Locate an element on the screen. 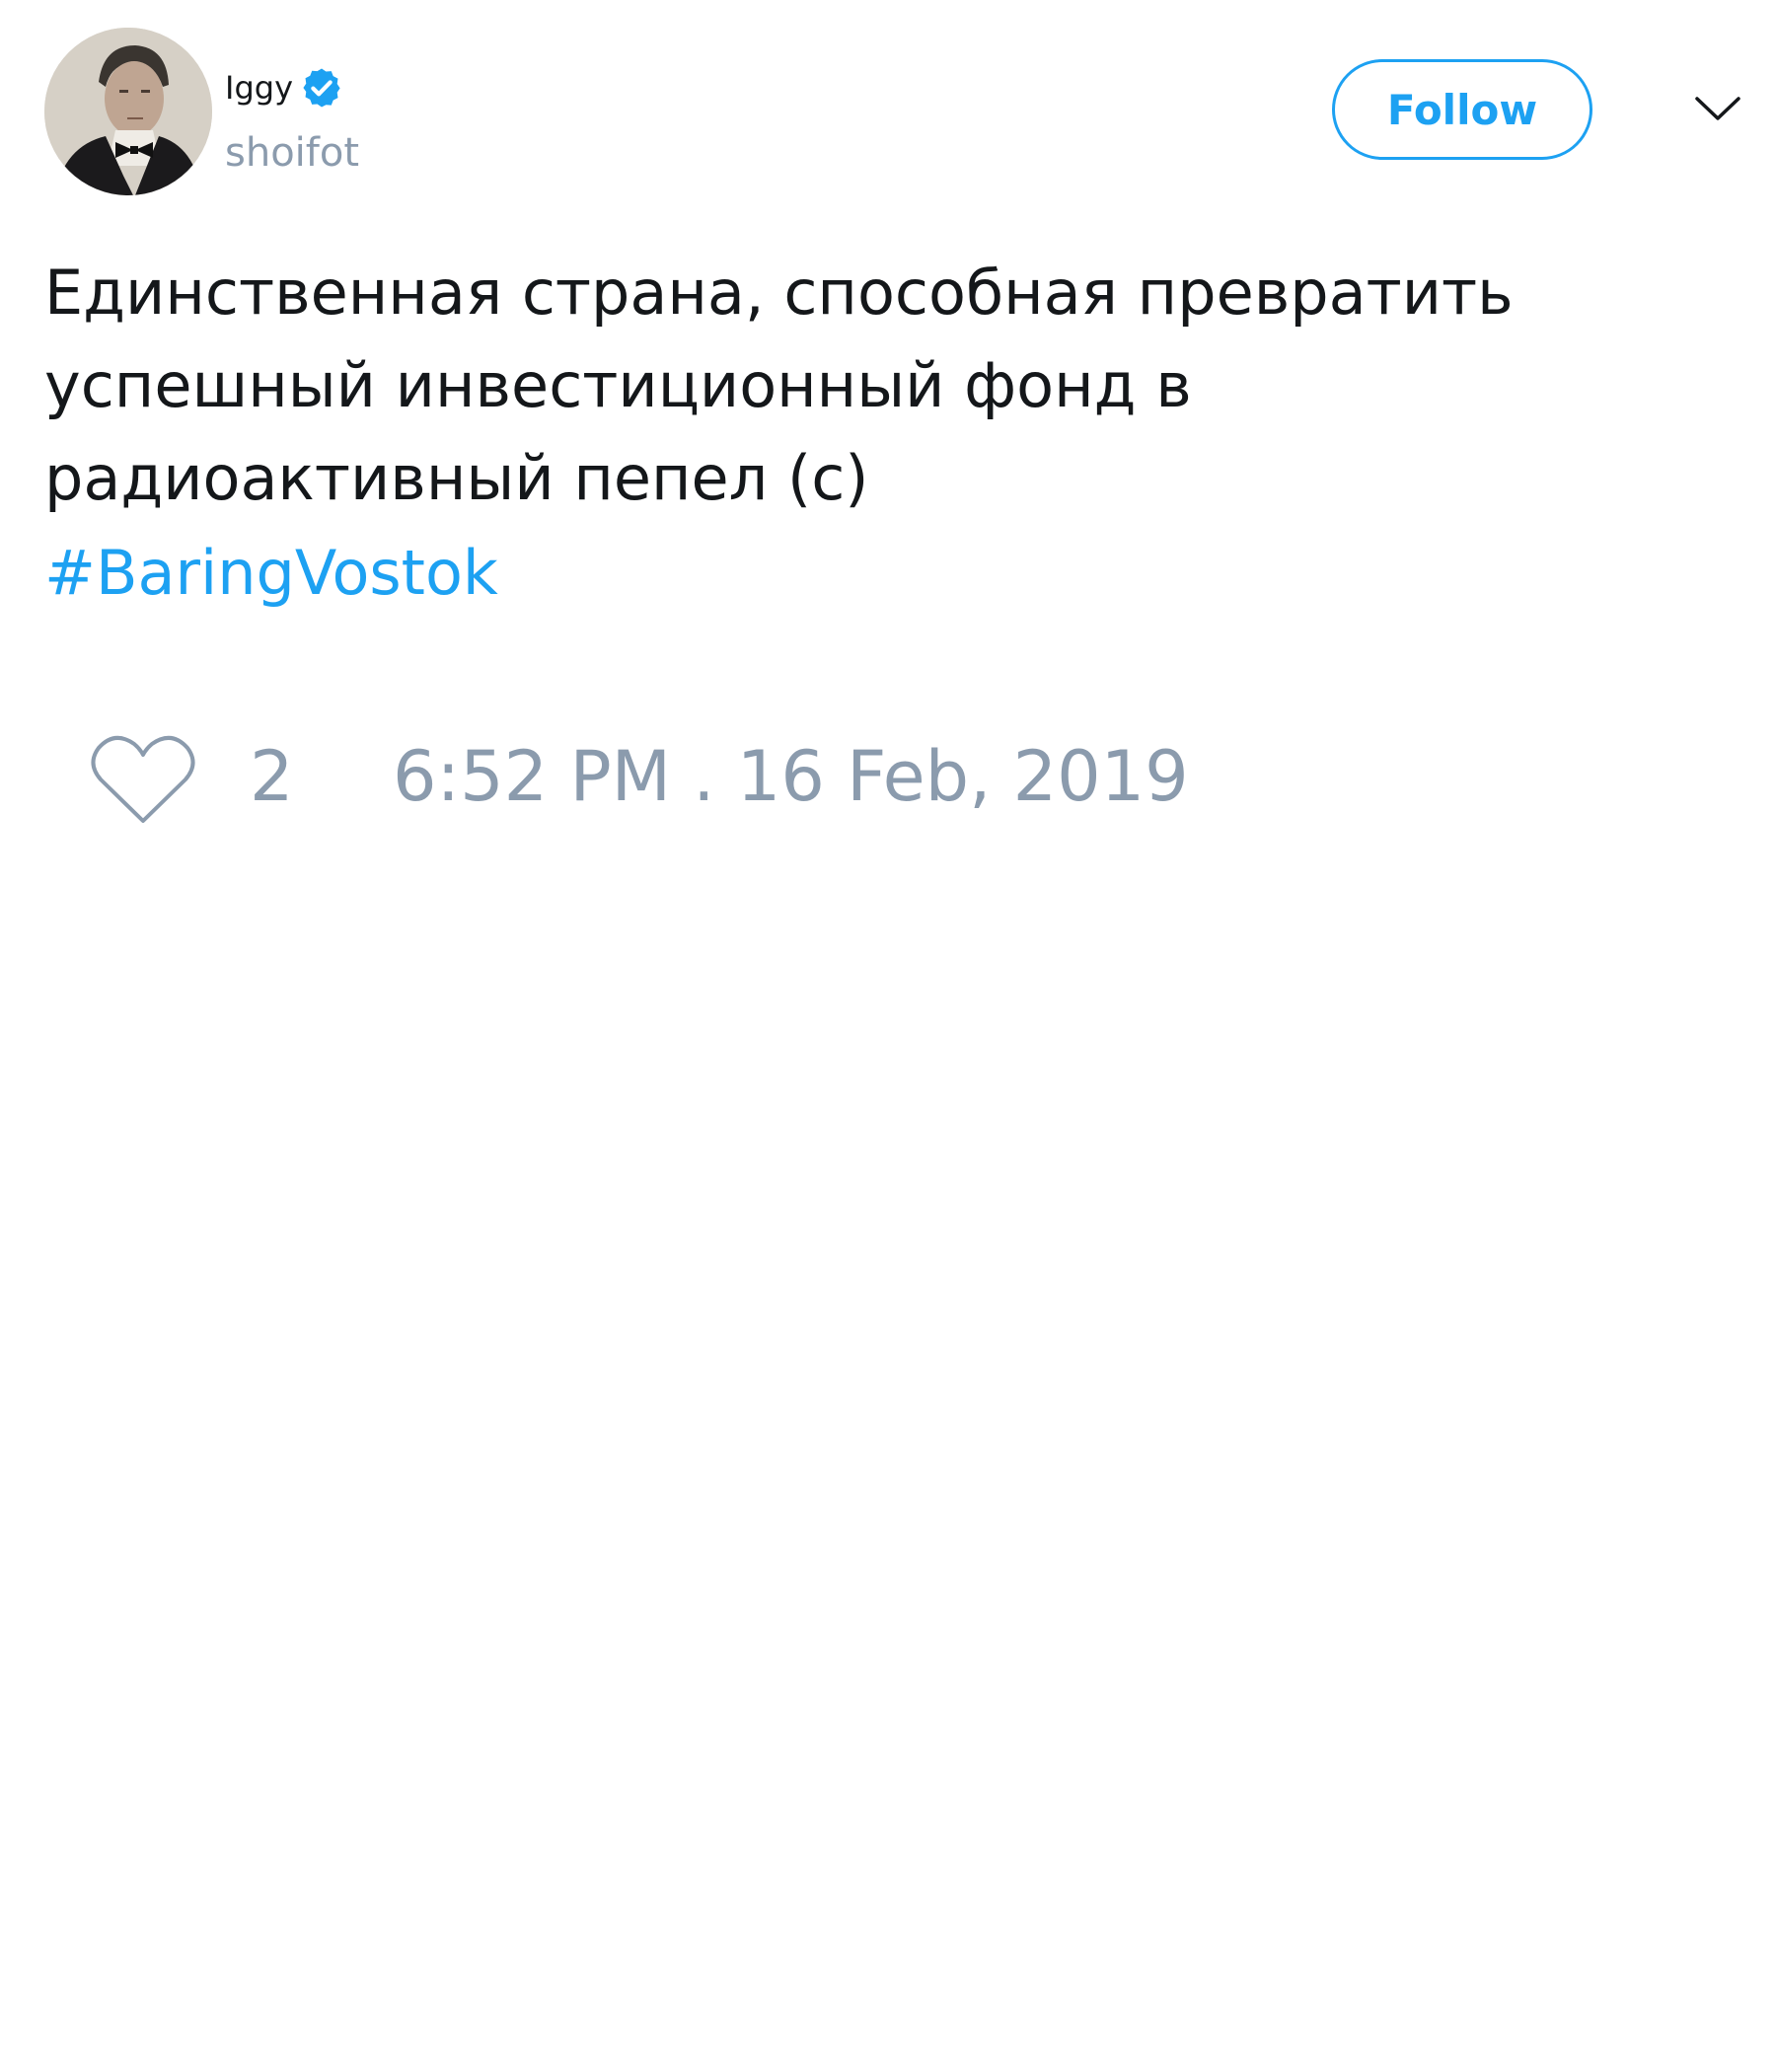 Image resolution: width=1776 pixels, height=2072 pixels. profile-photo is located at coordinates (128, 112).